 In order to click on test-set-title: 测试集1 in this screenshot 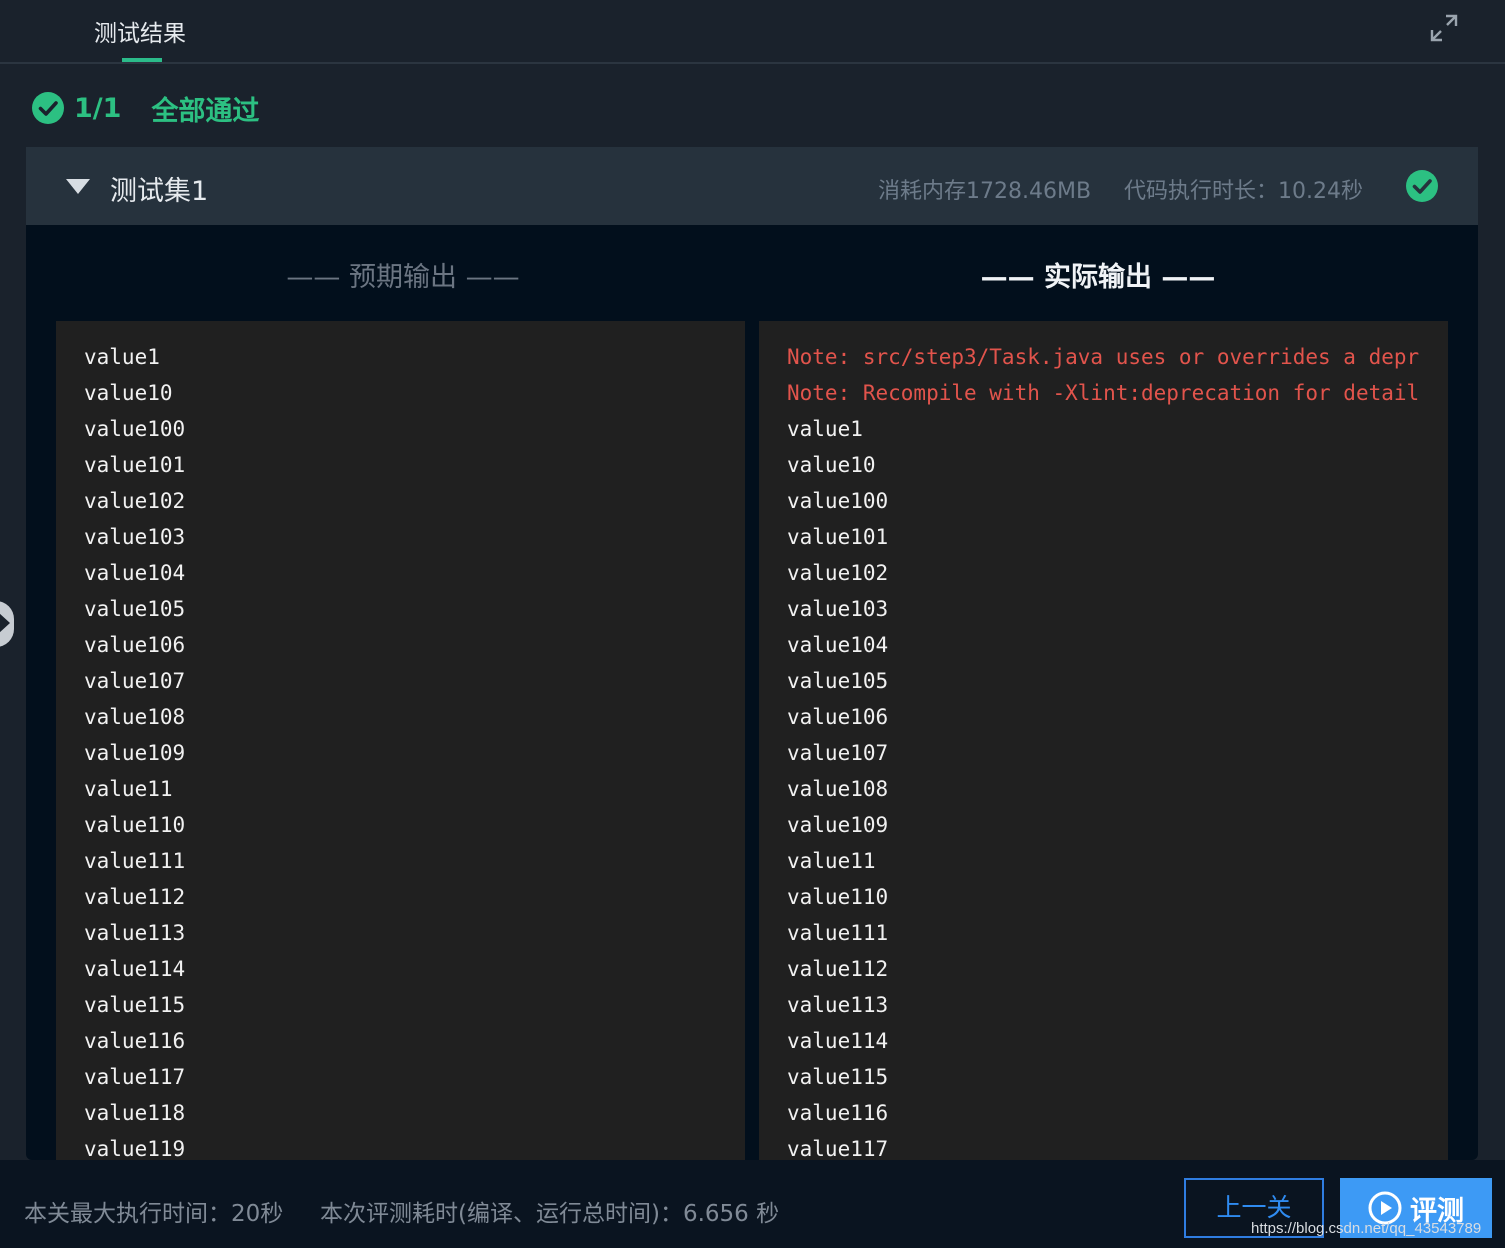, I will do `click(159, 191)`.